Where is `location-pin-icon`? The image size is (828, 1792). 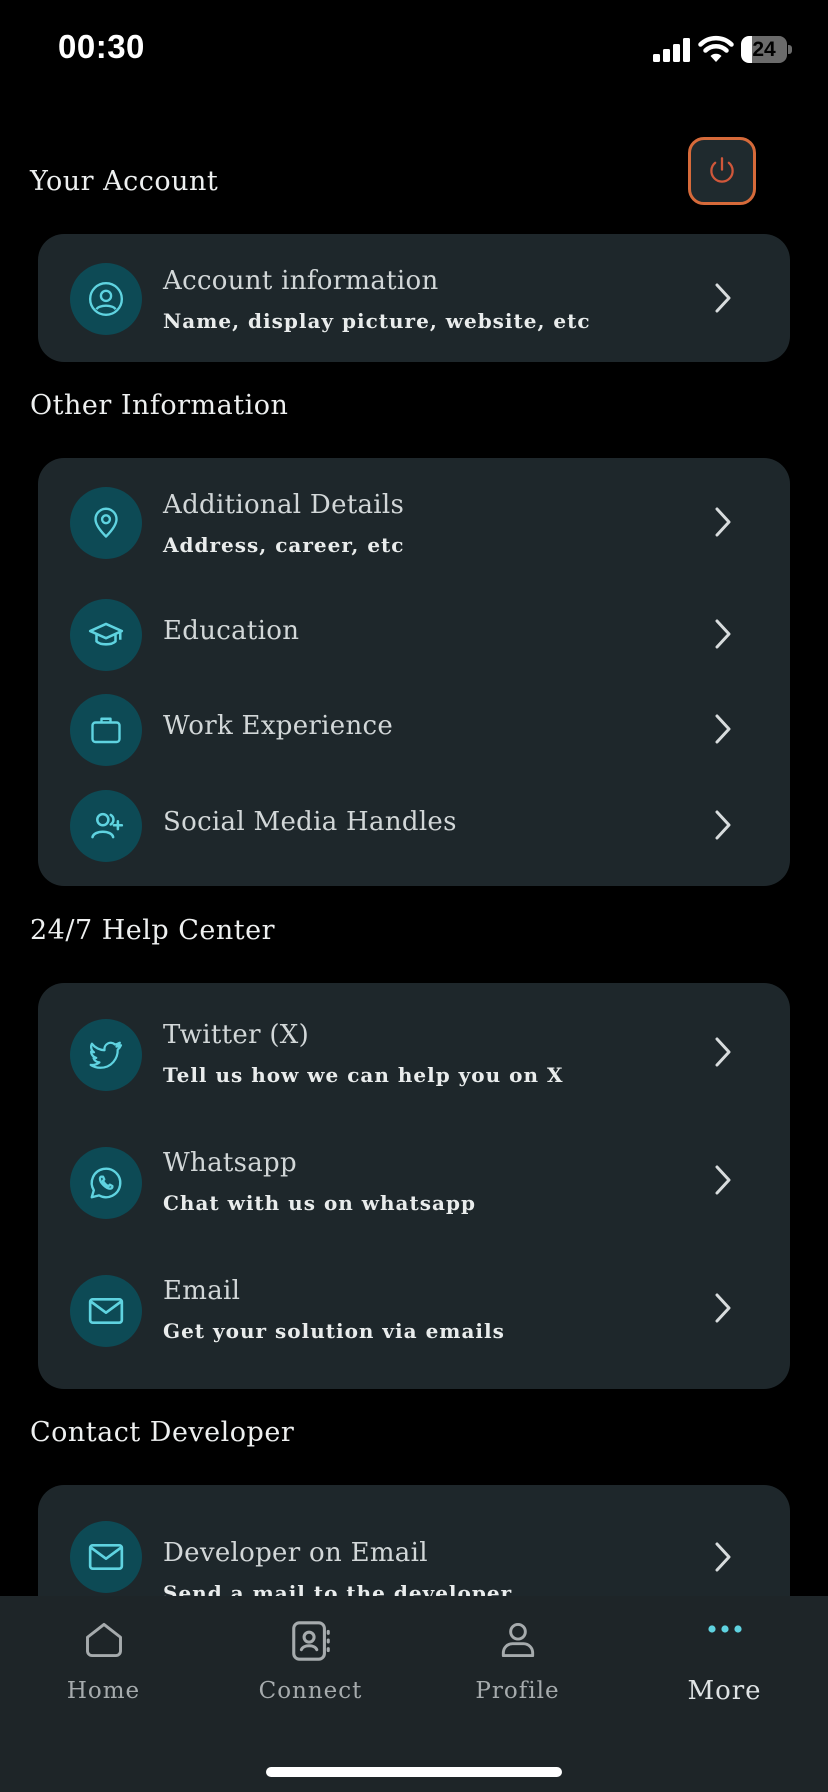
location-pin-icon is located at coordinates (106, 523).